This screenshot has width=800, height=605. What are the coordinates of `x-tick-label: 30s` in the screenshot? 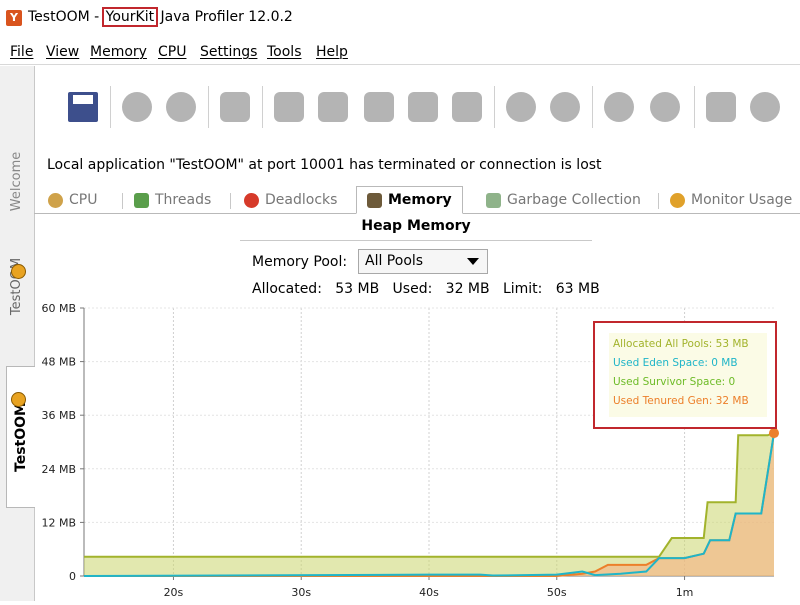 It's located at (301, 592).